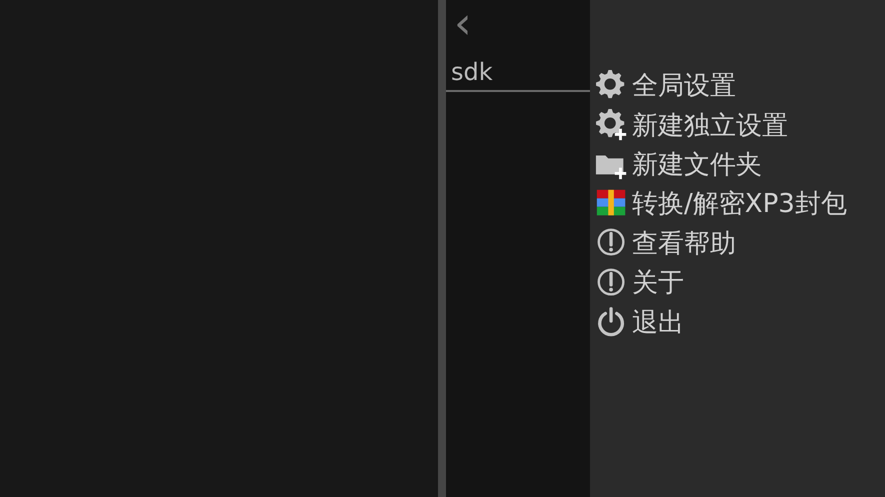 The image size is (885, 497). Describe the element at coordinates (466, 24) in the screenshot. I see `back-button: ‹` at that location.